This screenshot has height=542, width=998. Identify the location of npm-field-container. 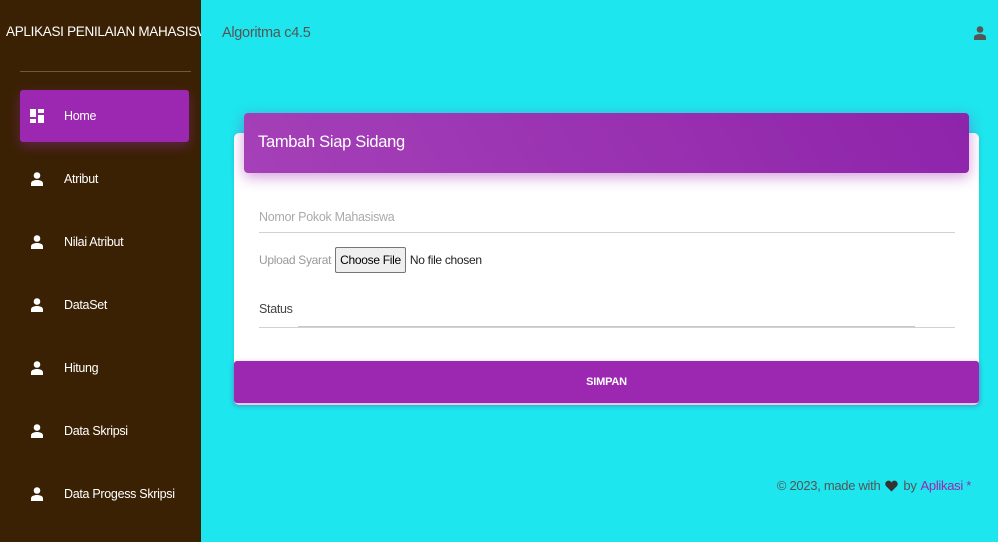
(607, 216).